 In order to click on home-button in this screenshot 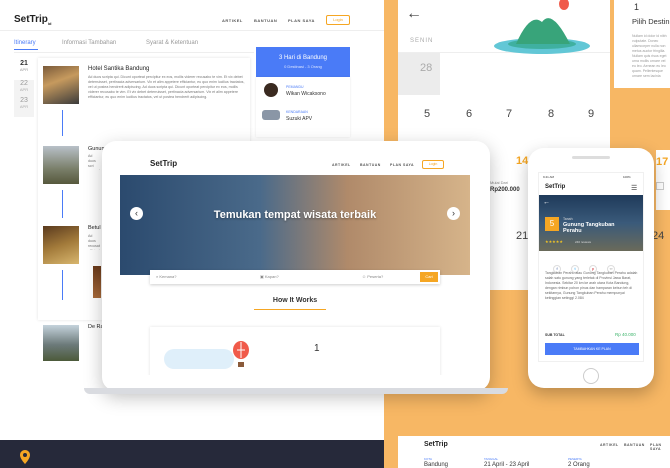, I will do `click(591, 376)`.